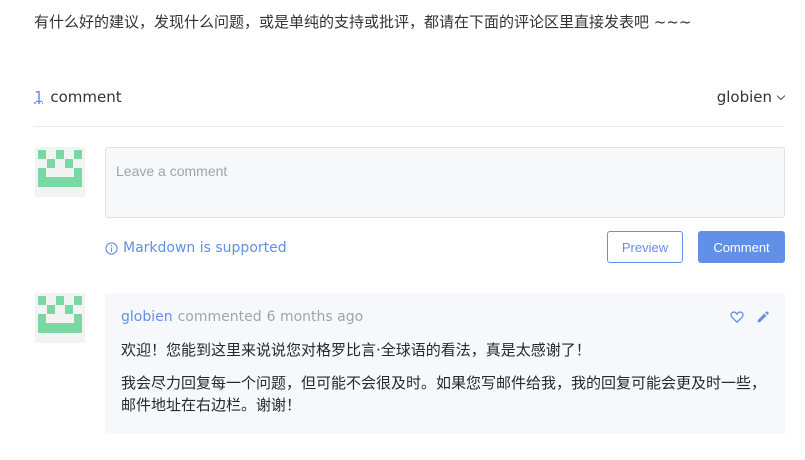 This screenshot has height=460, width=805. I want to click on markdown-hint: Markdown is supported, so click(196, 248).